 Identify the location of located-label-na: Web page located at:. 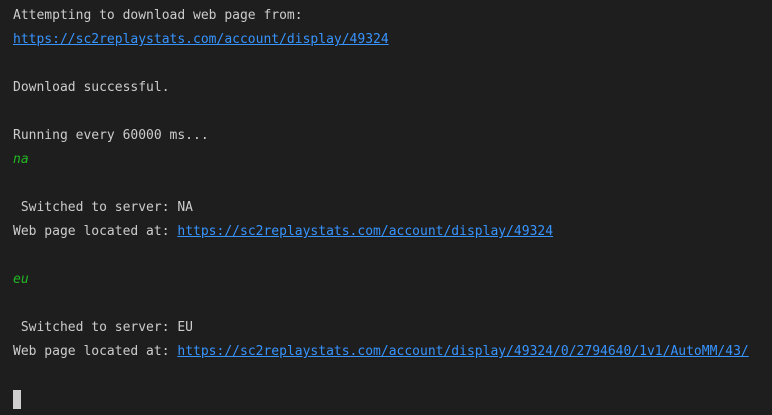
(95, 231).